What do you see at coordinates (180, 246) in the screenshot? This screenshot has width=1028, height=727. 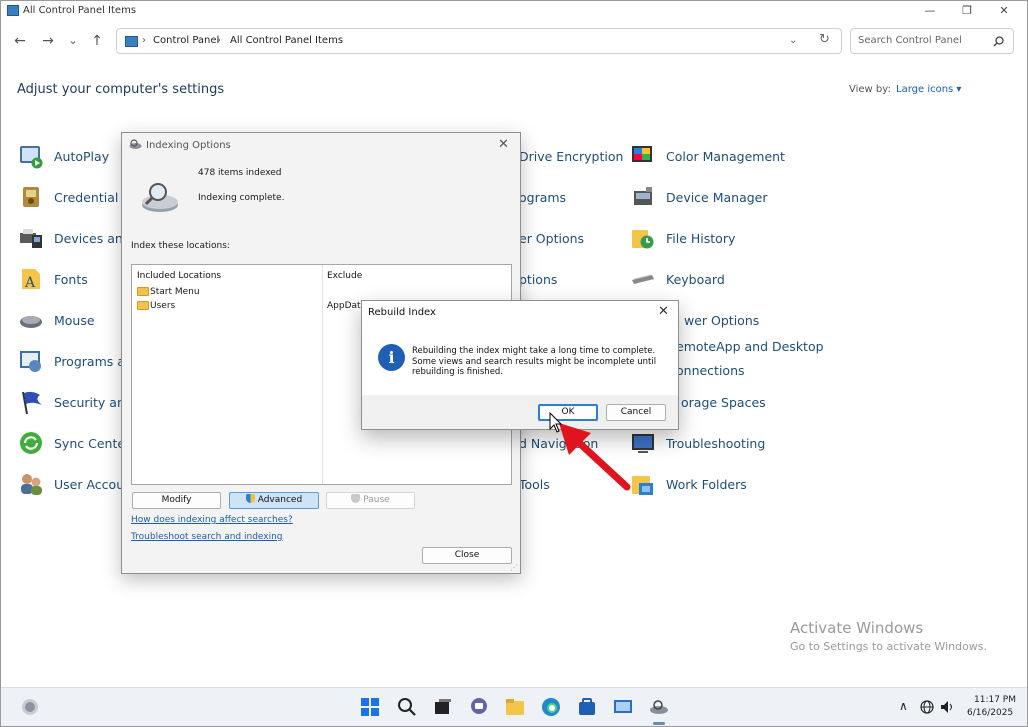 I see `locations-label: Index these locations:` at bounding box center [180, 246].